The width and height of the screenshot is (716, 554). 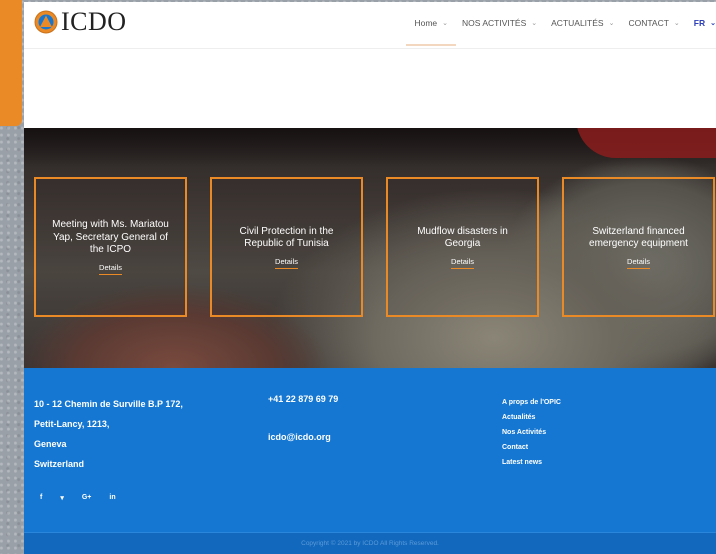 I want to click on language-selector: FR ⌄, so click(x=705, y=23).